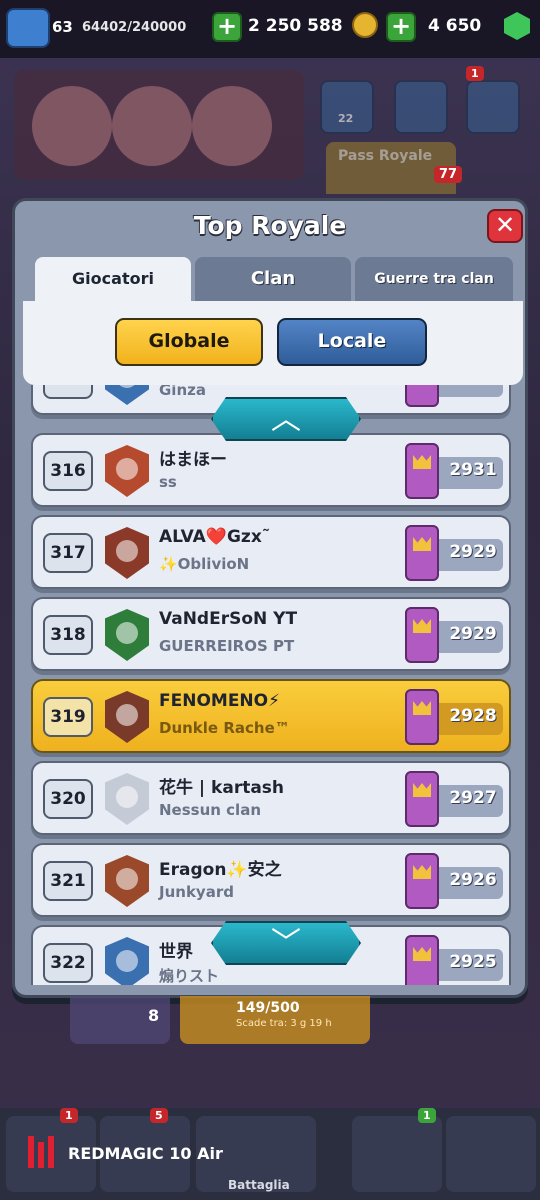 This screenshot has height=1200, width=540. What do you see at coordinates (473, 962) in the screenshot?
I see `trophy-score: 2925` at bounding box center [473, 962].